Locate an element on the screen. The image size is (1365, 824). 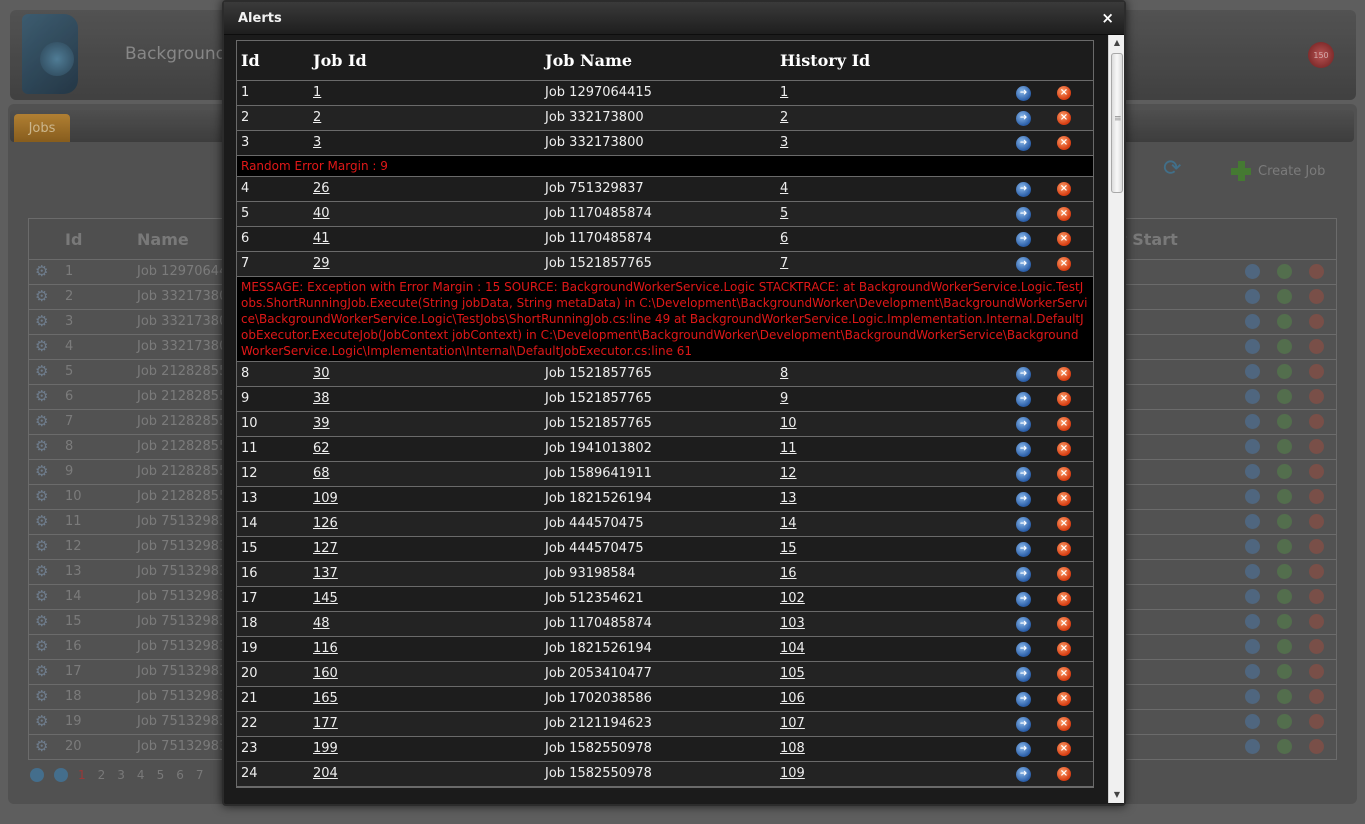
job-id-link: 165 is located at coordinates (325, 698).